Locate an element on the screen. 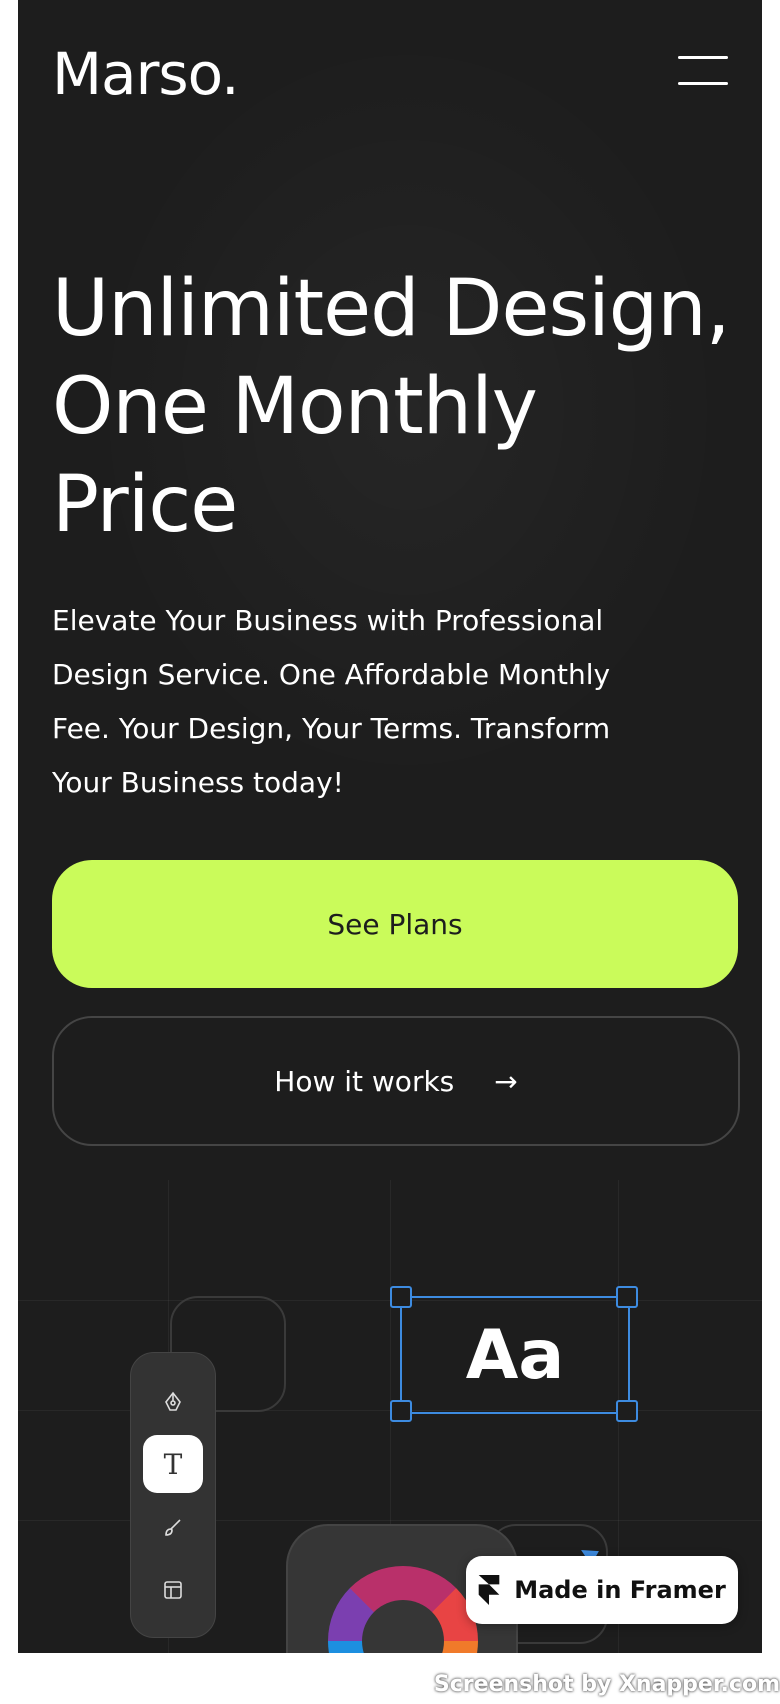 This screenshot has width=780, height=1704. text-sample: Aa is located at coordinates (515, 1355).